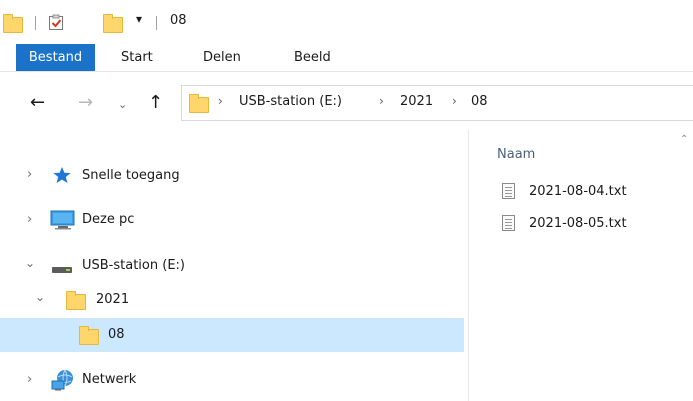 The image size is (693, 401). What do you see at coordinates (232, 300) in the screenshot?
I see `tree-item-2021: ⌄ 2021` at bounding box center [232, 300].